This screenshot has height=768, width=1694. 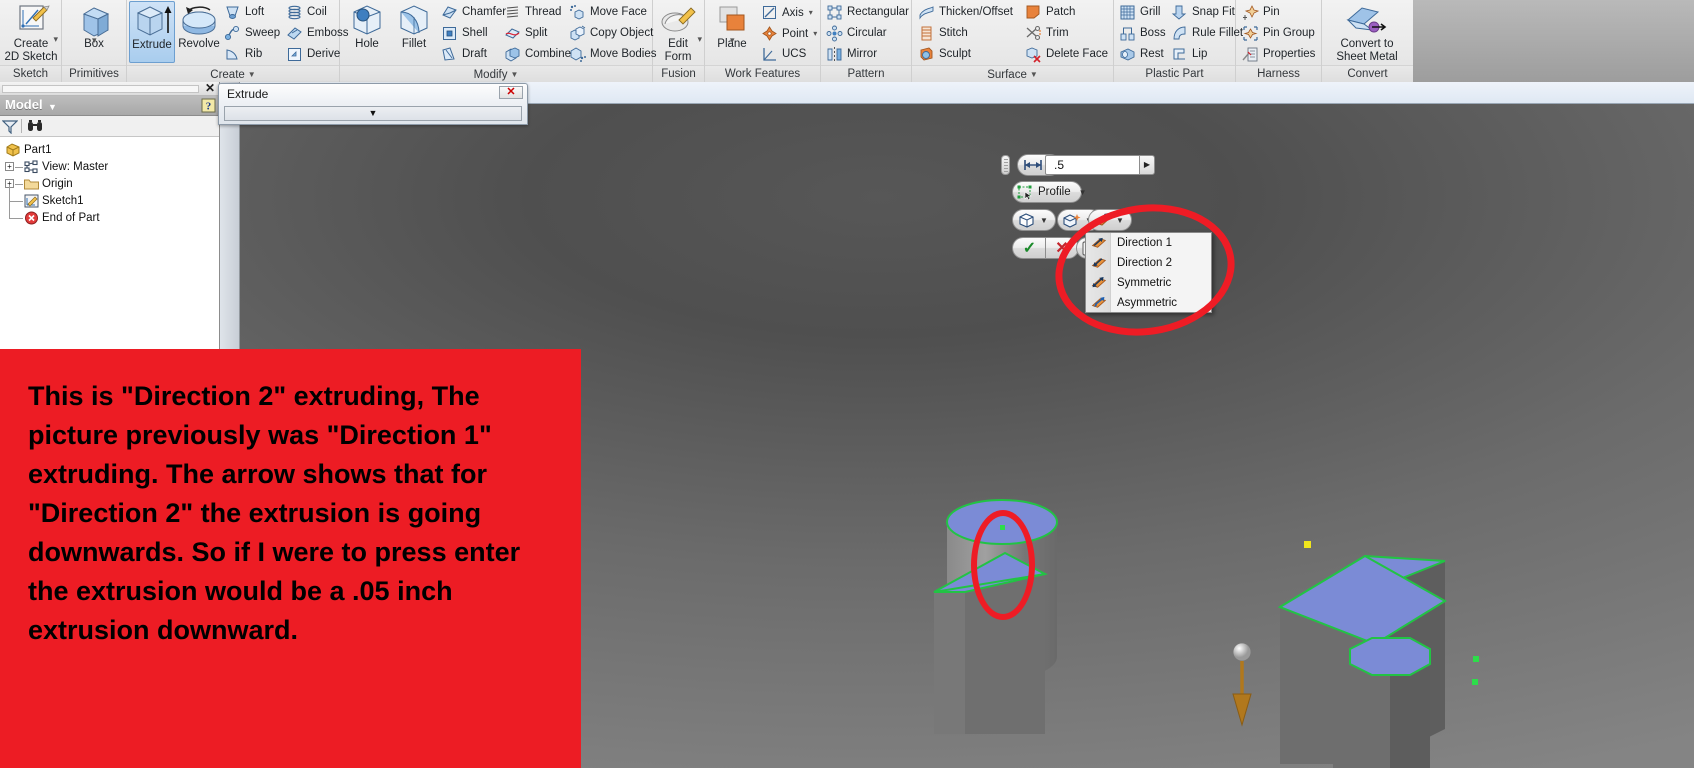 What do you see at coordinates (1289, 54) in the screenshot?
I see `button-label: Properties` at bounding box center [1289, 54].